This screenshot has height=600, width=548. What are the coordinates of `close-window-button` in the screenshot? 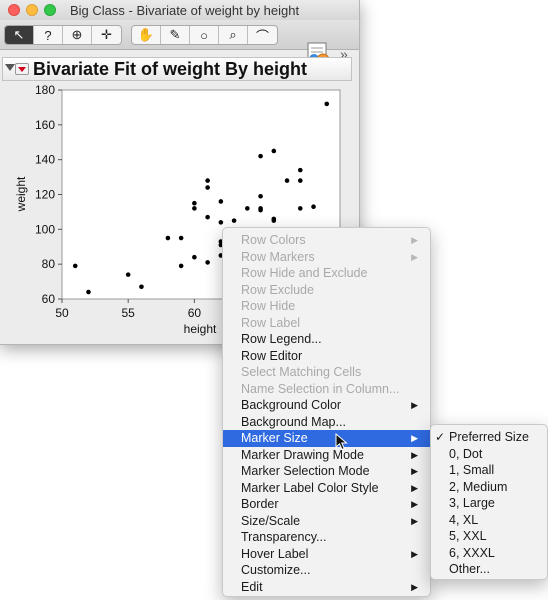 It's located at (14, 10).